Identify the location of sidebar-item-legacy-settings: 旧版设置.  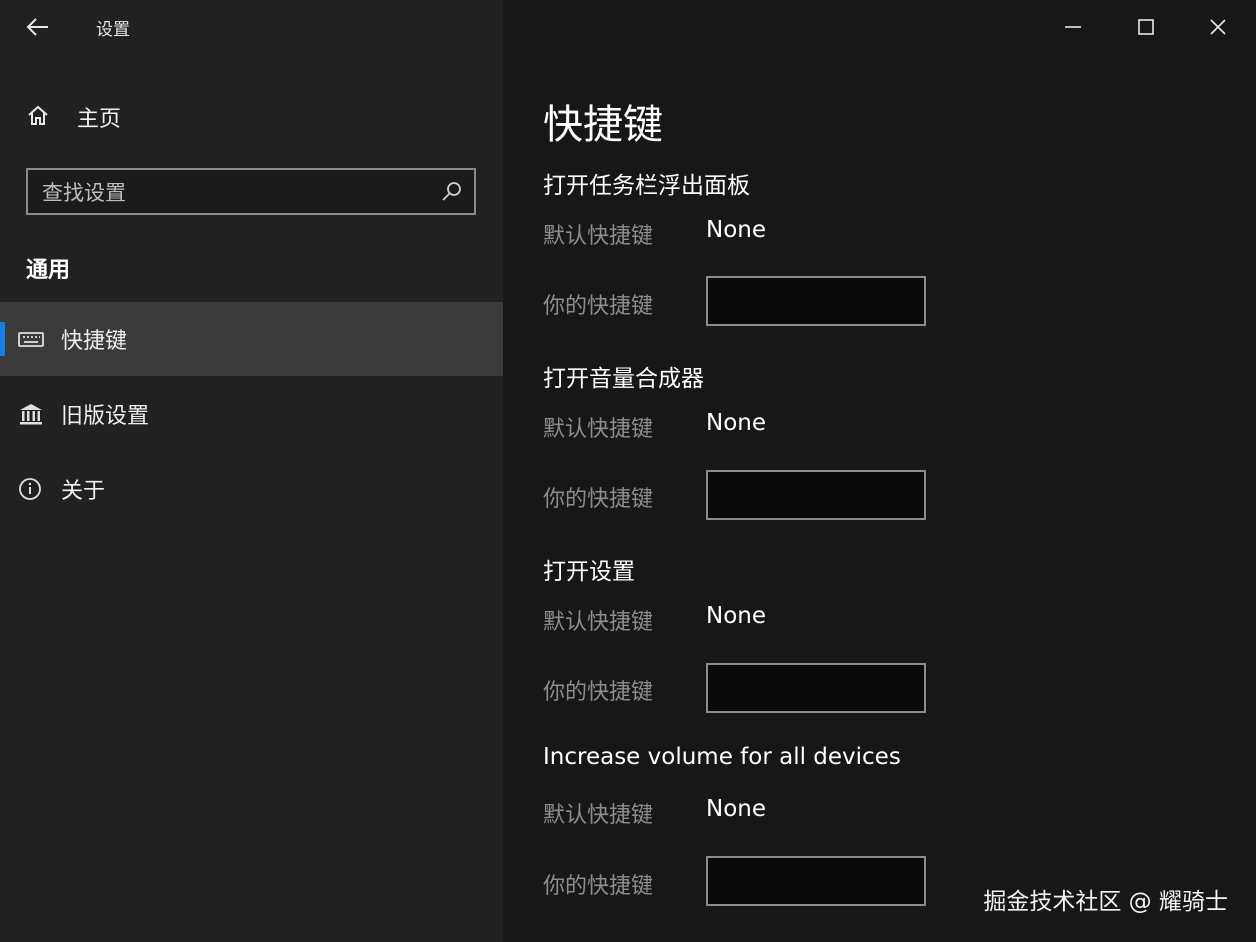
(251, 414).